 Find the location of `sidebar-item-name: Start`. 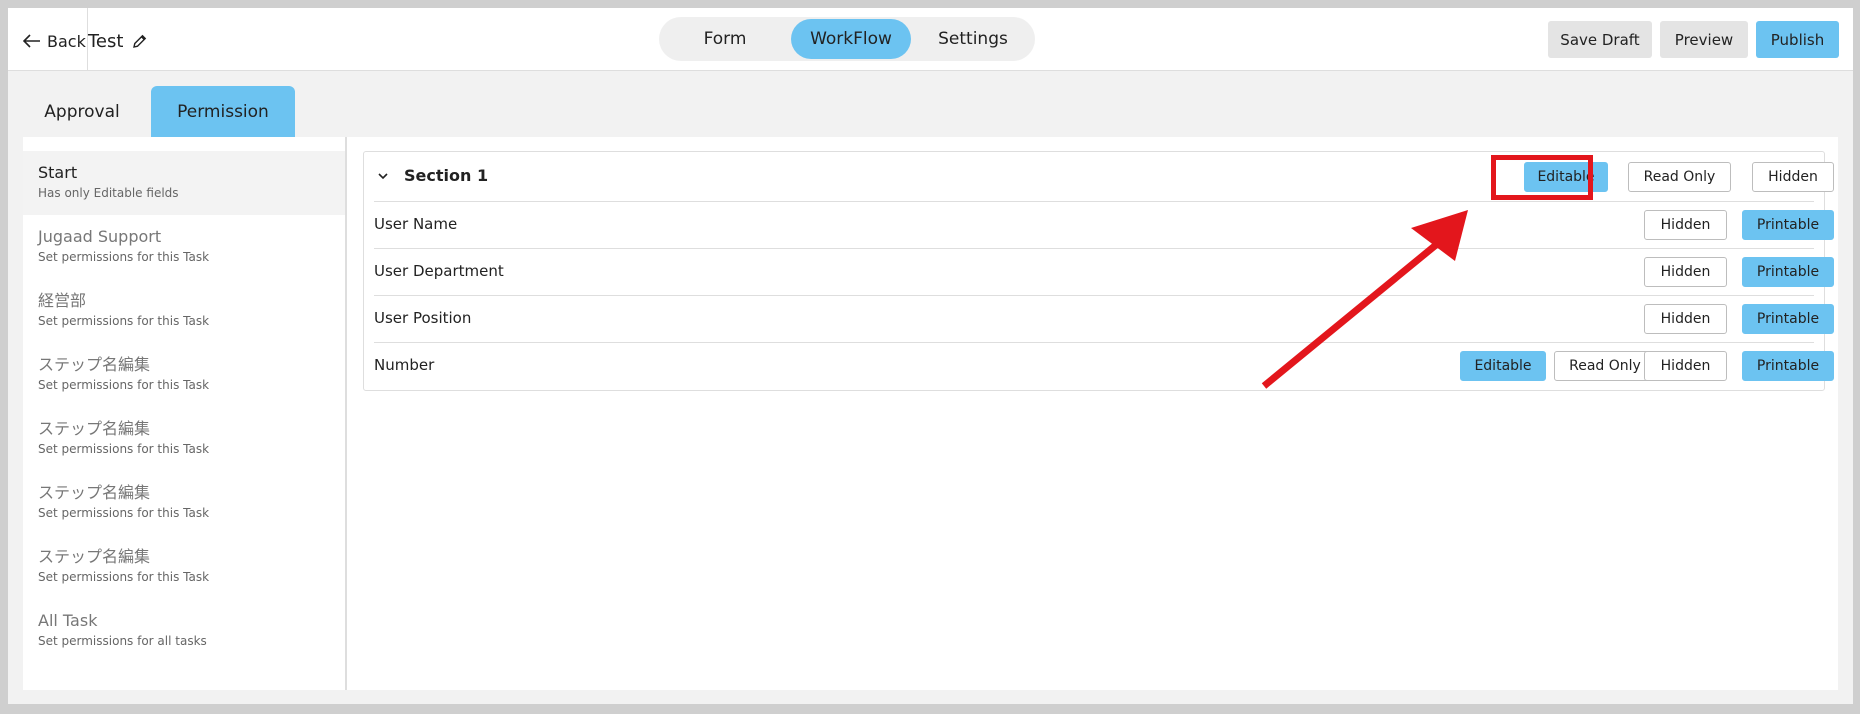

sidebar-item-name: Start is located at coordinates (58, 172).